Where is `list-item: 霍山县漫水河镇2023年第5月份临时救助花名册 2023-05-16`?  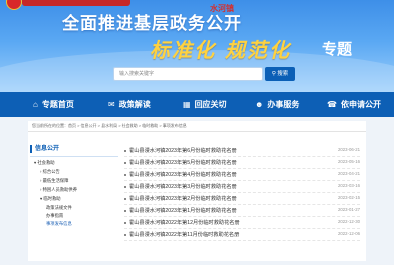 list-item: 霍山县漫水河镇2023年第5月份临时救助花名册 2023-05-16 is located at coordinates (242, 164).